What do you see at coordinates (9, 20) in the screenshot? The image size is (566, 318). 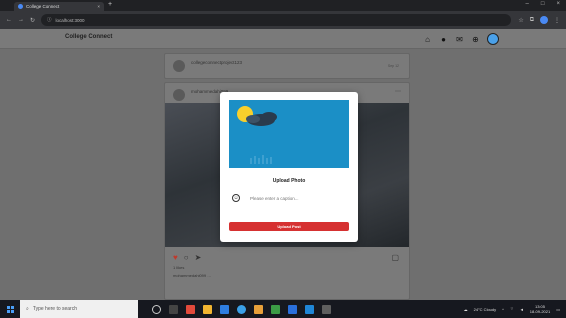 I see `back-icon: ←` at bounding box center [9, 20].